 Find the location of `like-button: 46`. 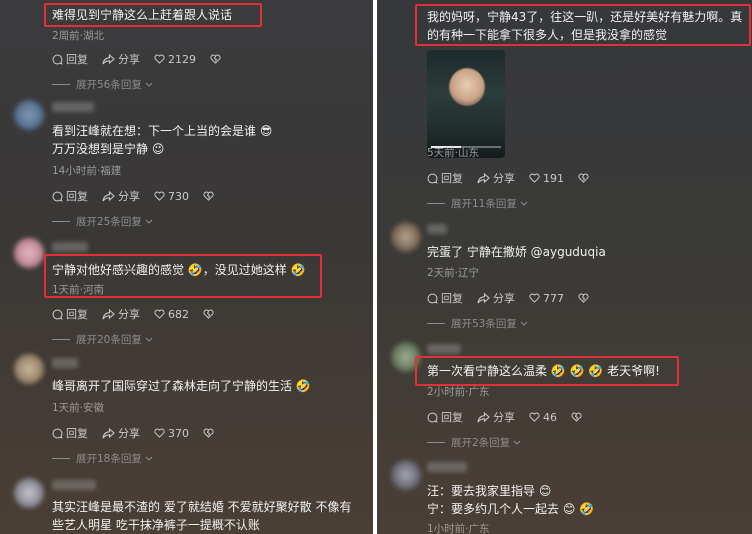

like-button: 46 is located at coordinates (543, 417).